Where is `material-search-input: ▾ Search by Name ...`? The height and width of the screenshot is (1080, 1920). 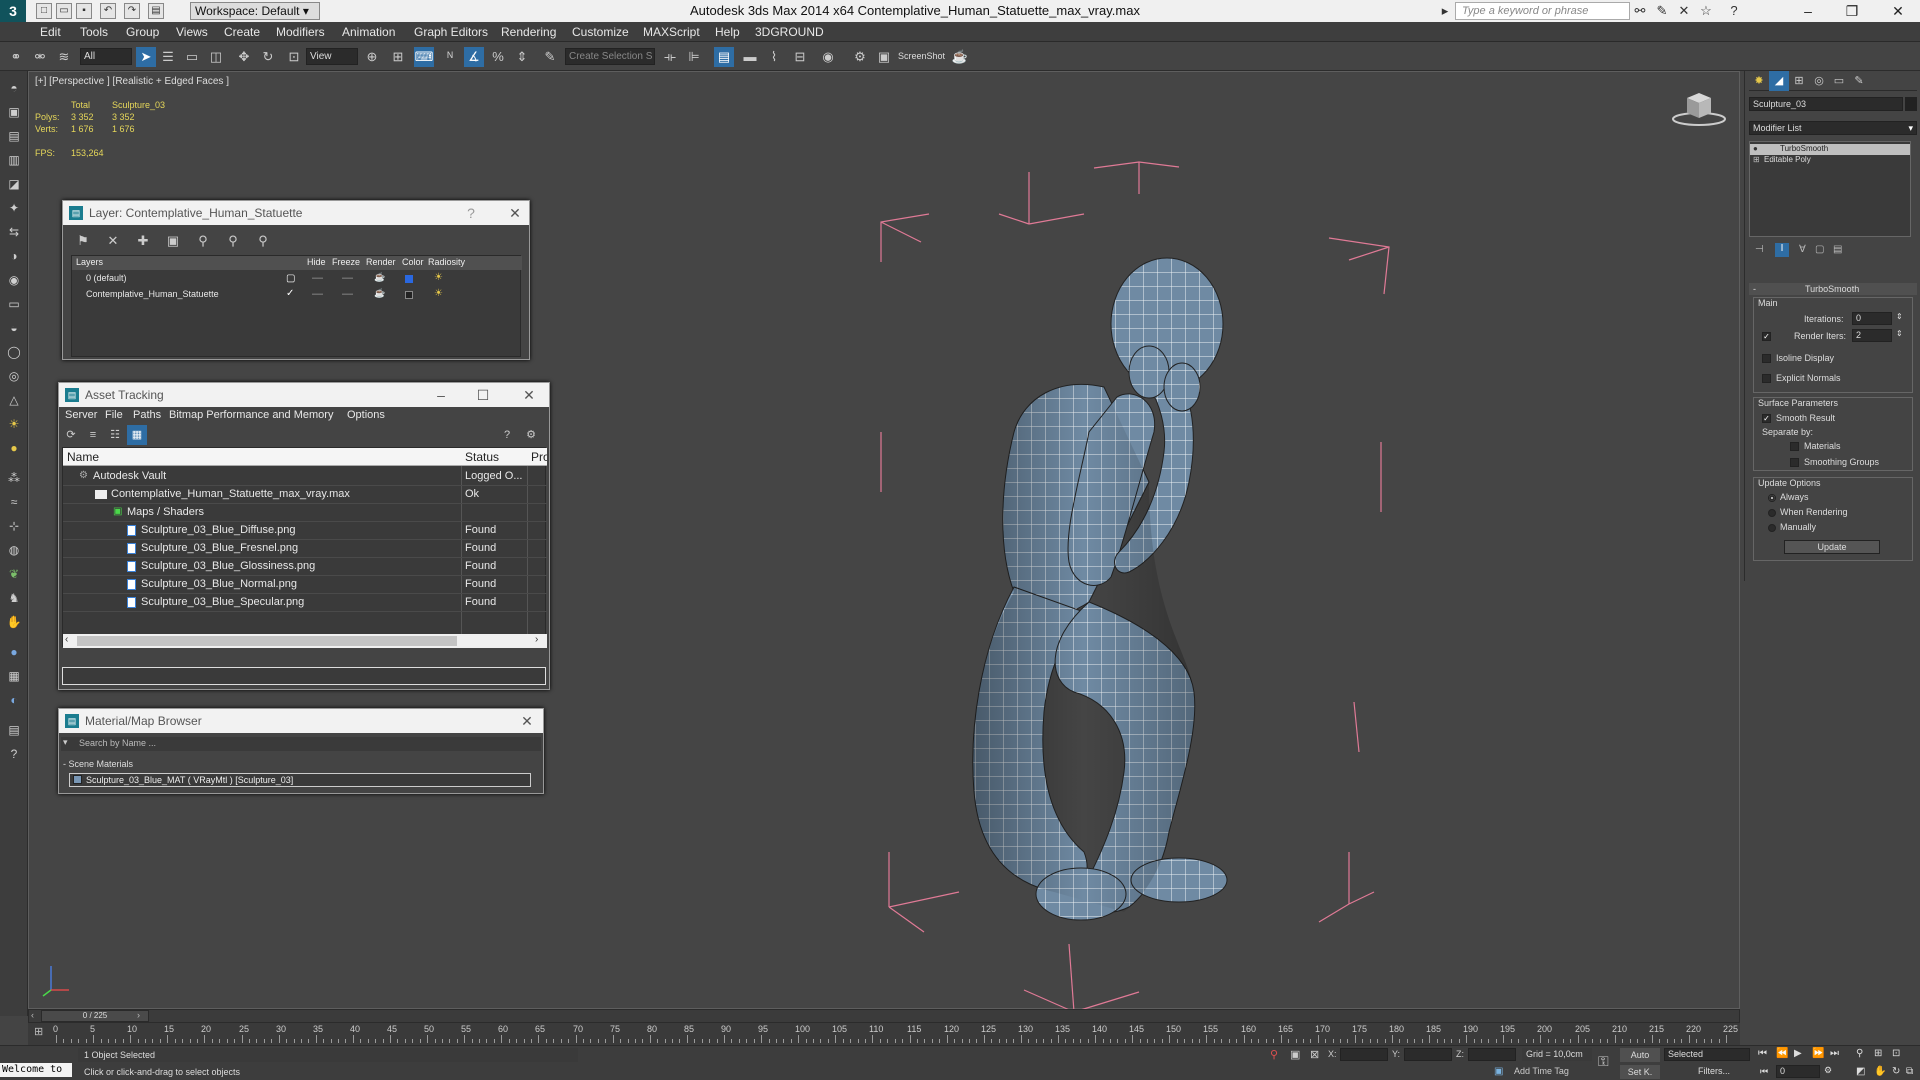
material-search-input: ▾ Search by Name ... is located at coordinates (301, 744).